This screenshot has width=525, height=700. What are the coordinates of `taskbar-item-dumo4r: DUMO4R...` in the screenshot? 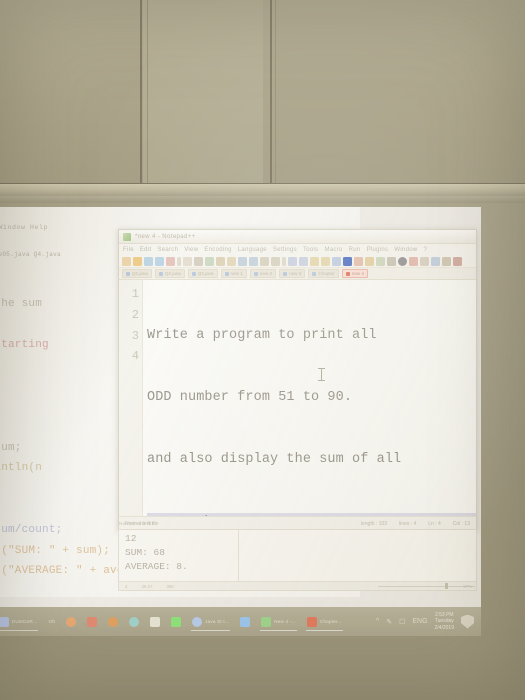 It's located at (20, 621).